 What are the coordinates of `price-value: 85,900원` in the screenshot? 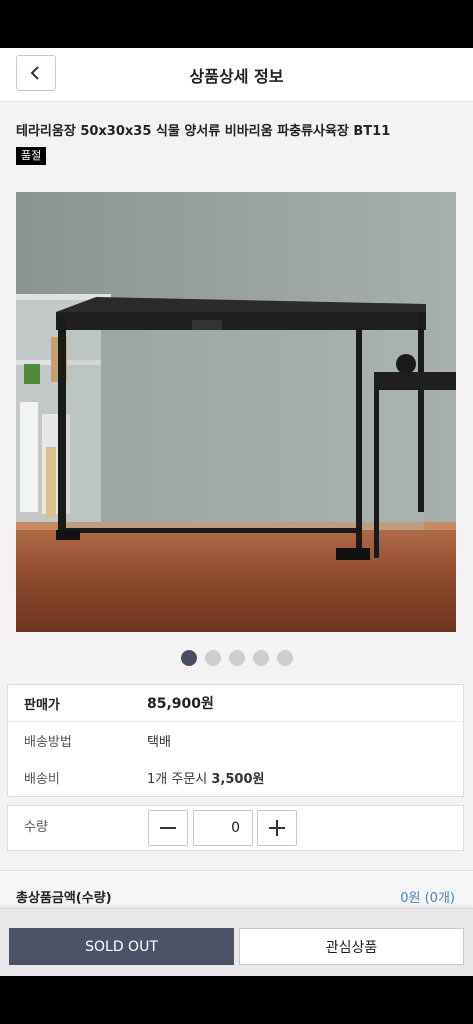 It's located at (180, 704).